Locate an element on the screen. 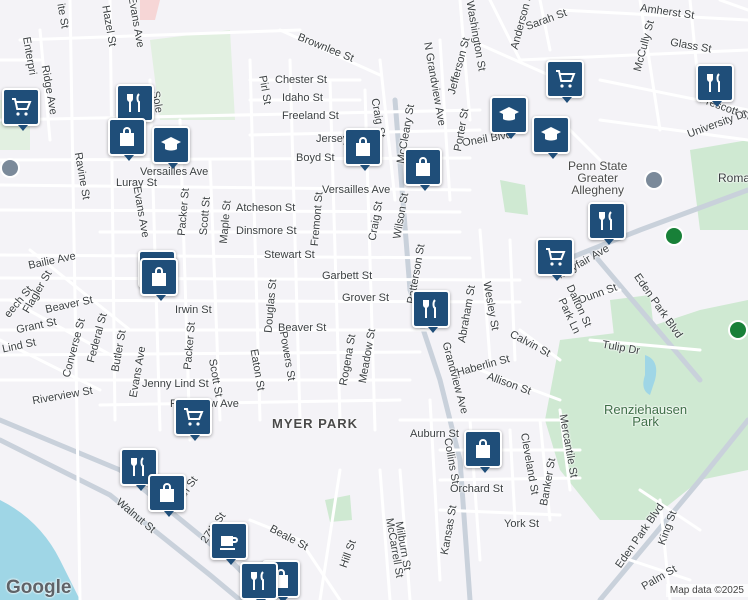 Image resolution: width=748 pixels, height=600 pixels. street-label: Garbett St is located at coordinates (347, 276).